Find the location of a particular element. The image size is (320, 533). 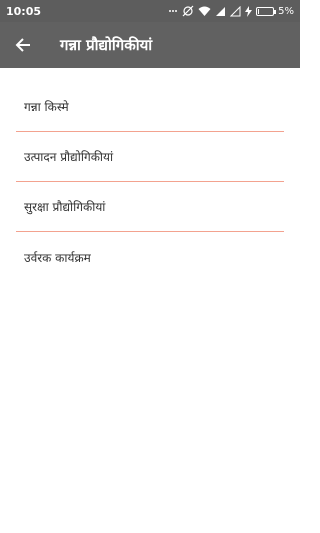

battery-icon is located at coordinates (266, 11).